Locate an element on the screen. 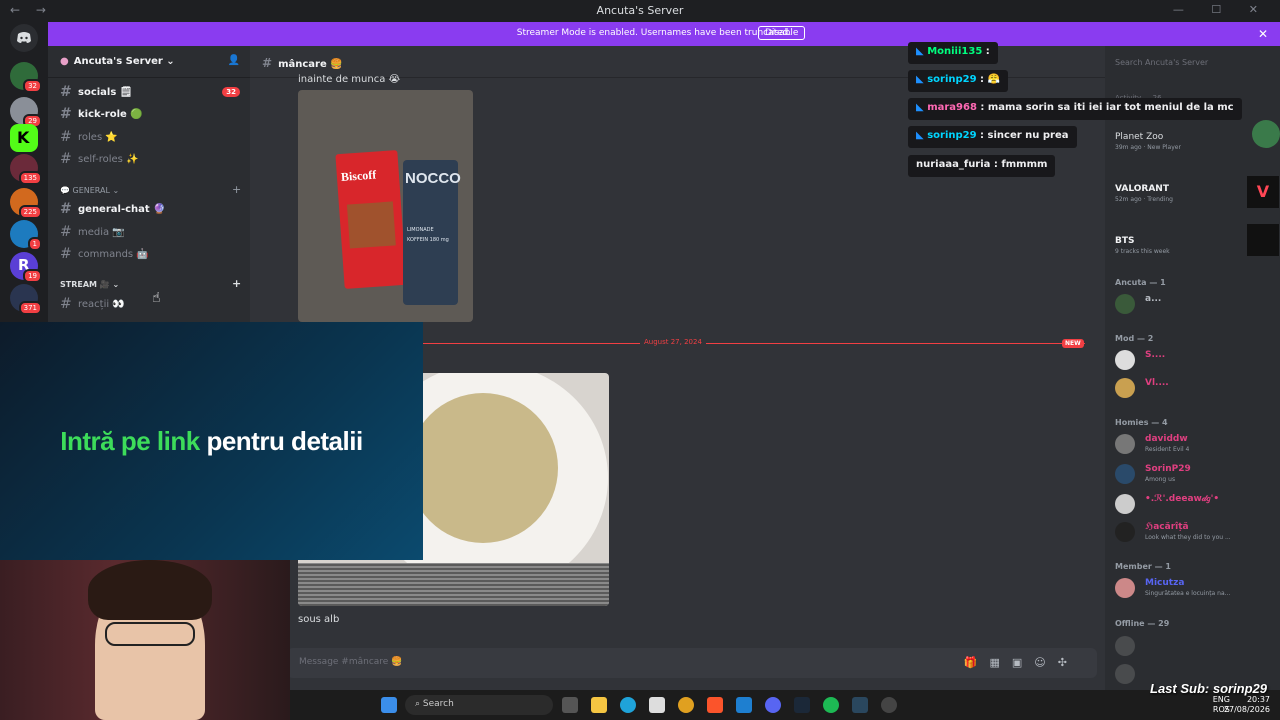  member-row: daviddw Resident Evil 4 is located at coordinates (1195, 446).